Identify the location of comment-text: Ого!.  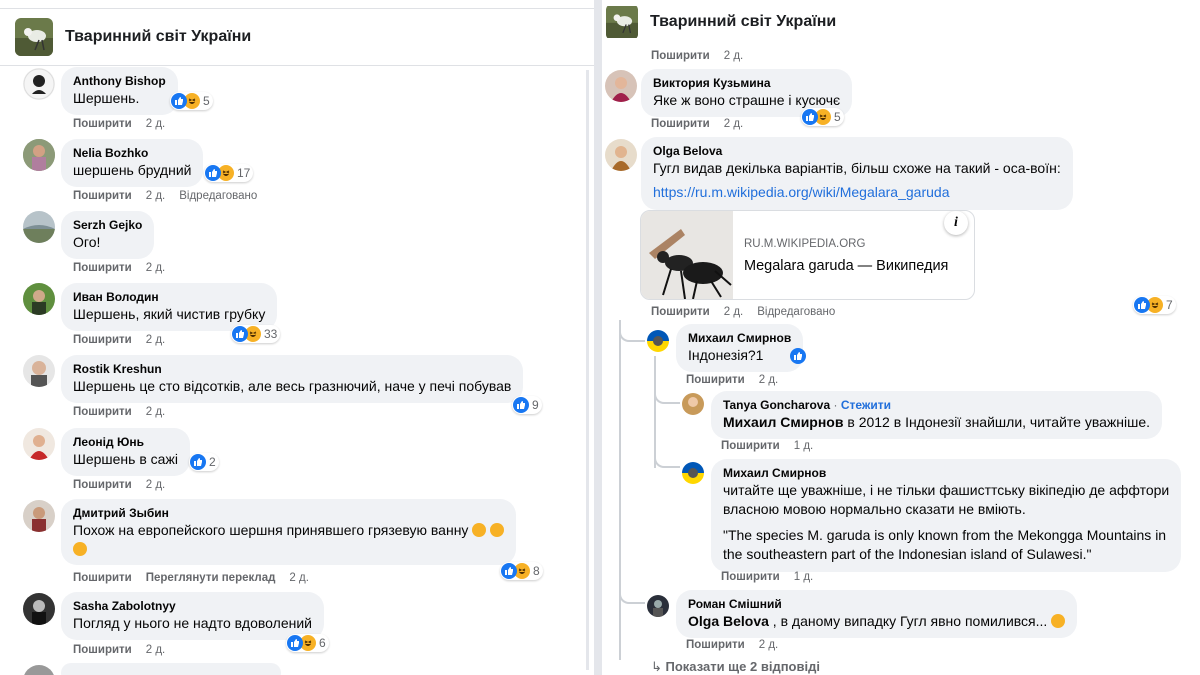
(87, 242).